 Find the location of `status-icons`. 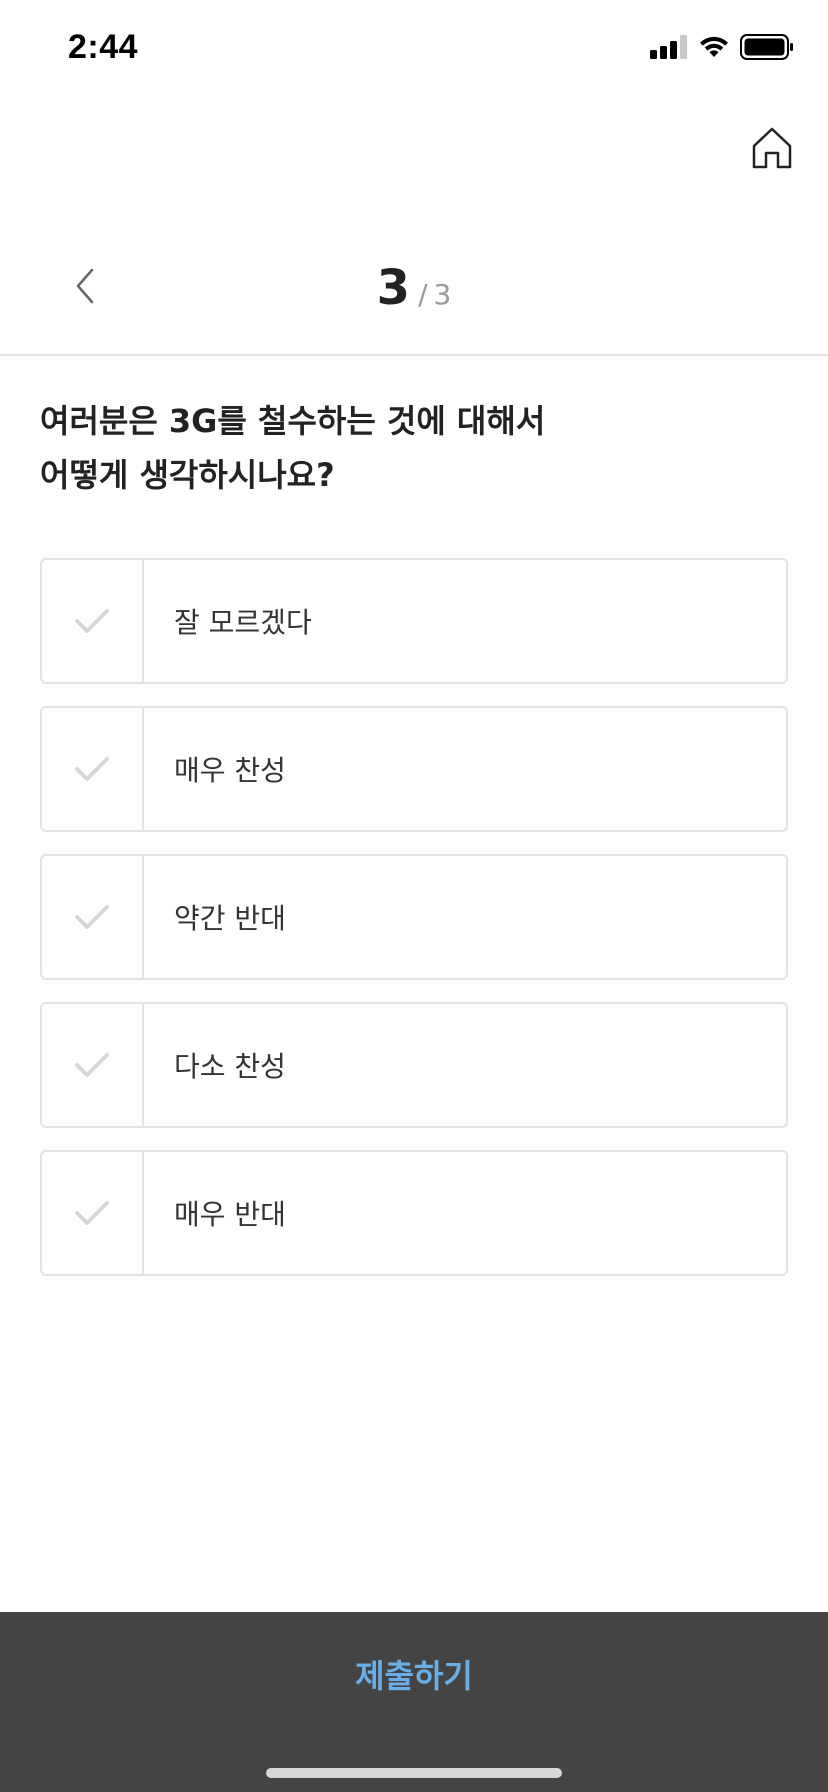

status-icons is located at coordinates (722, 47).